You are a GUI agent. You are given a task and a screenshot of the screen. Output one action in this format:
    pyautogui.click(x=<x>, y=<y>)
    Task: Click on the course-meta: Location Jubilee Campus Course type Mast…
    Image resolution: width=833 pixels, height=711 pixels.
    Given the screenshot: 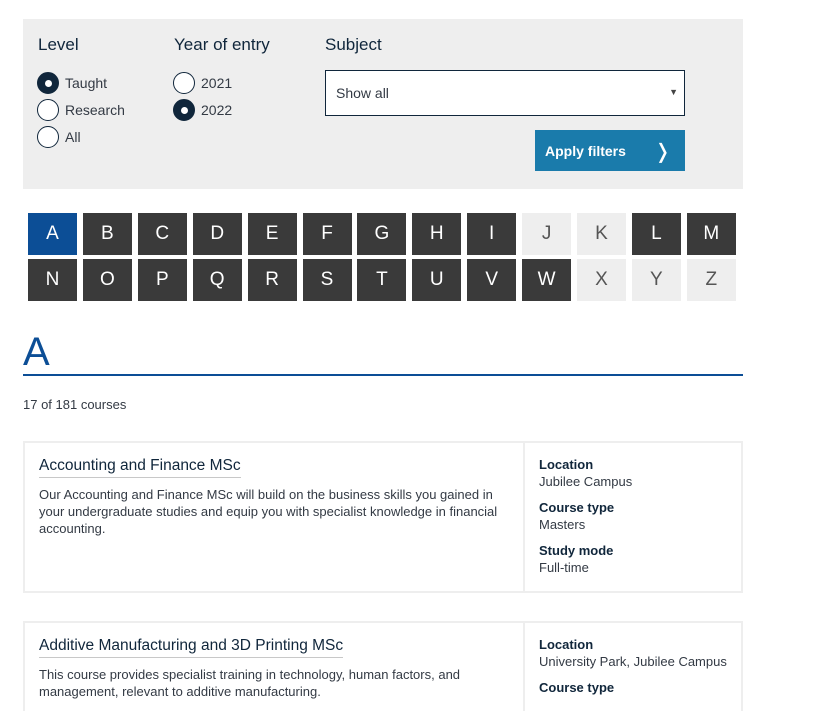 What is the action you would take?
    pyautogui.click(x=637, y=521)
    